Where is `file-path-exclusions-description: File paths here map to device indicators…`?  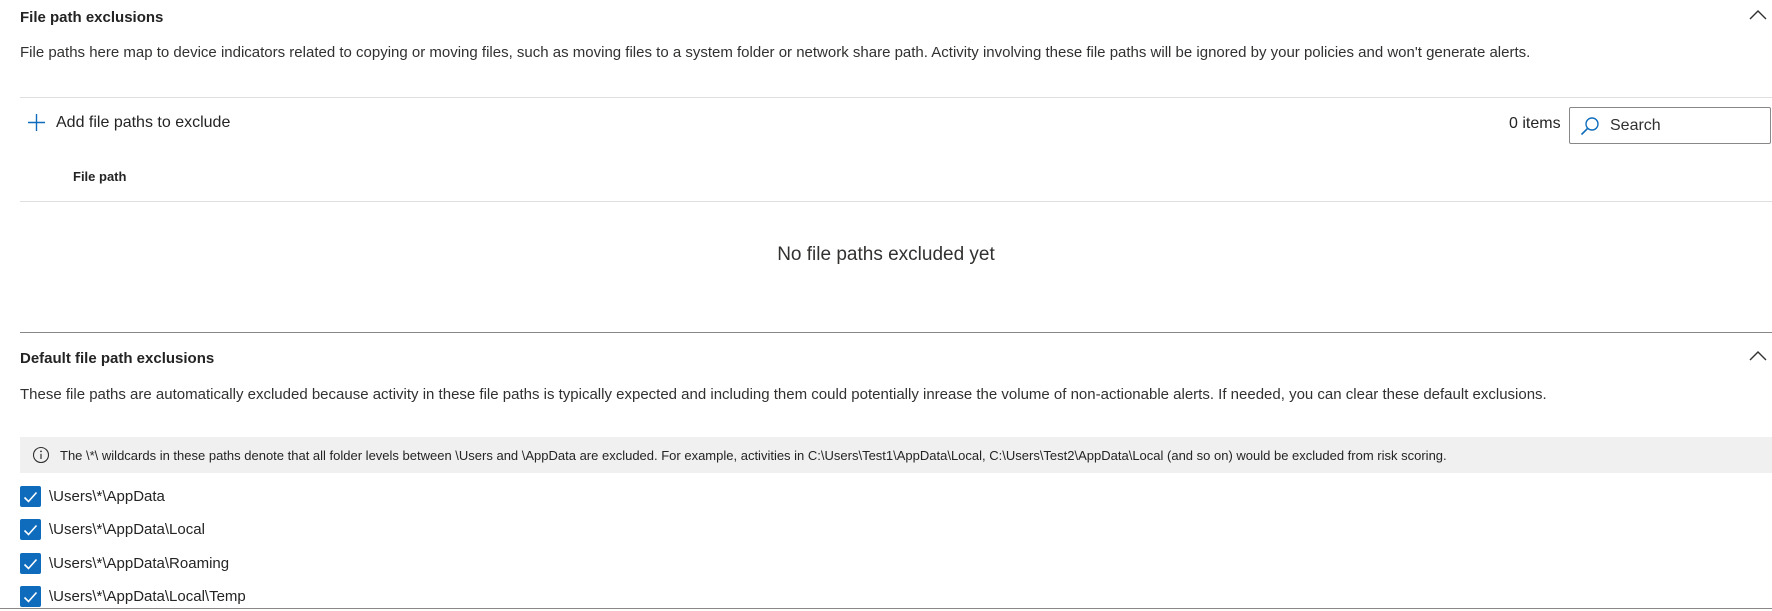
file-path-exclusions-description: File paths here map to device indicators… is located at coordinates (775, 52).